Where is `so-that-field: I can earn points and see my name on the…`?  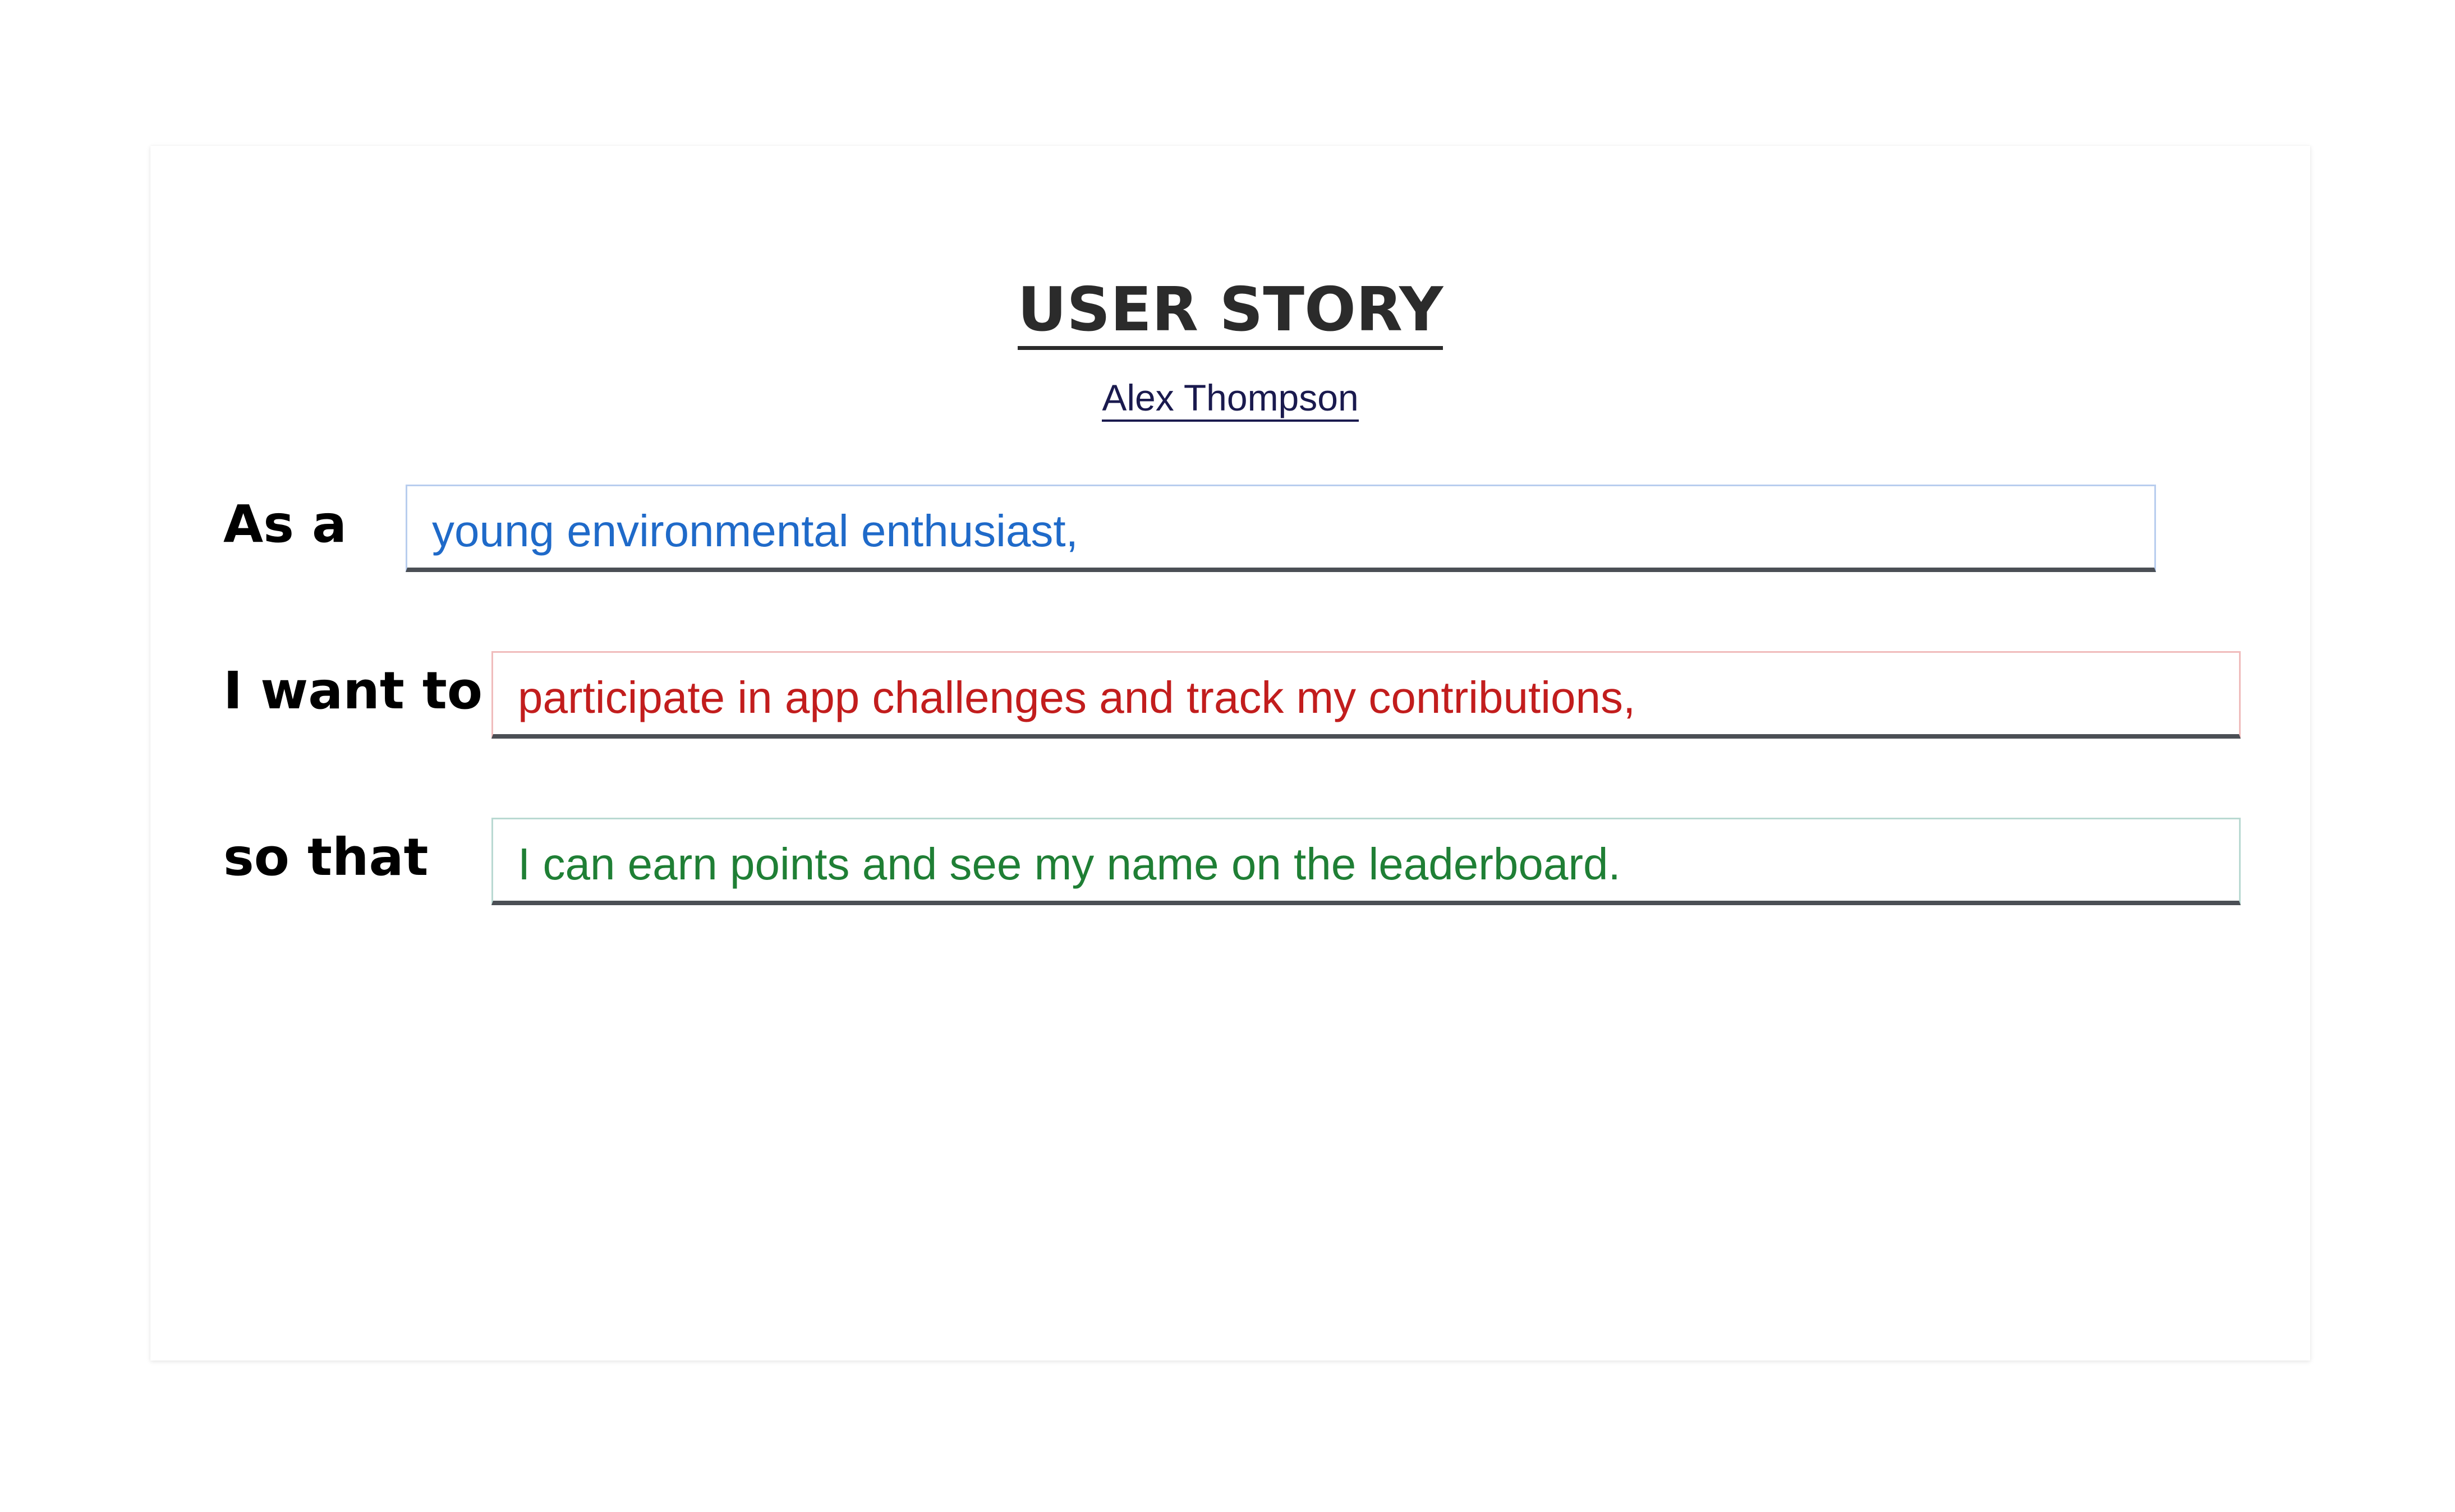 so-that-field: I can earn points and see my name on the… is located at coordinates (1366, 861).